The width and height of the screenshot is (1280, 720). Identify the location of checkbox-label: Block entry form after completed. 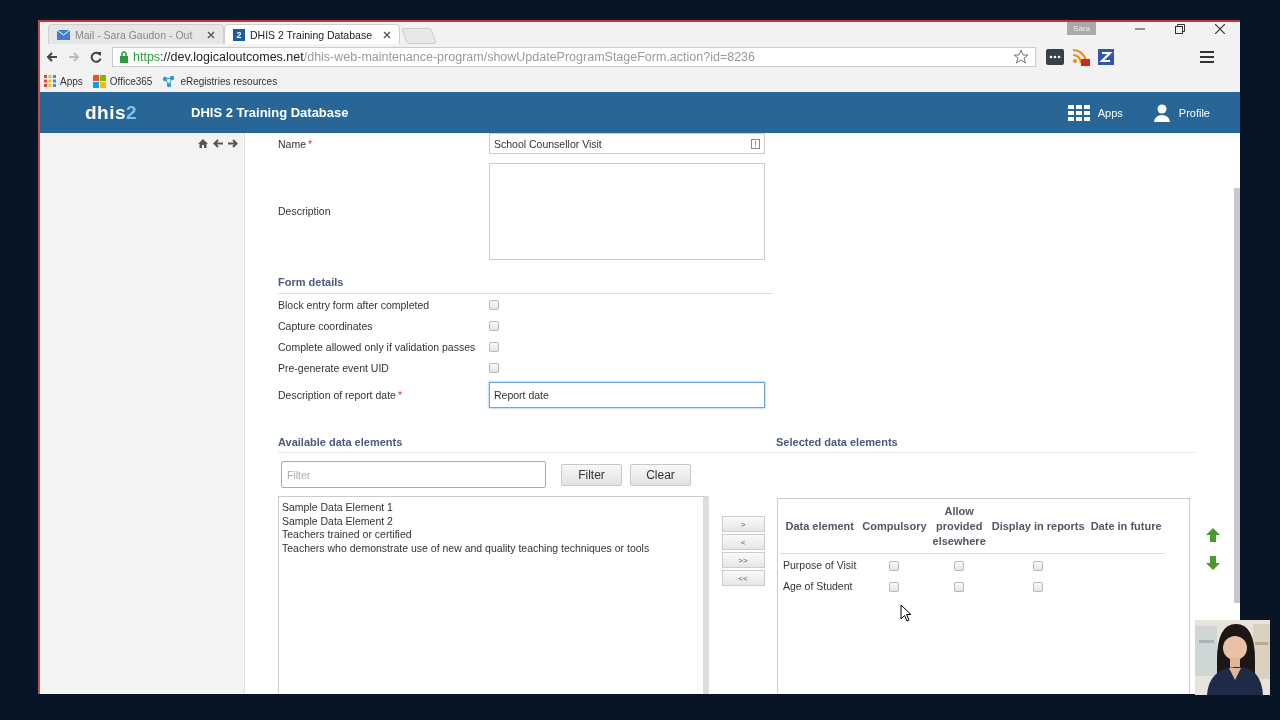
(354, 305).